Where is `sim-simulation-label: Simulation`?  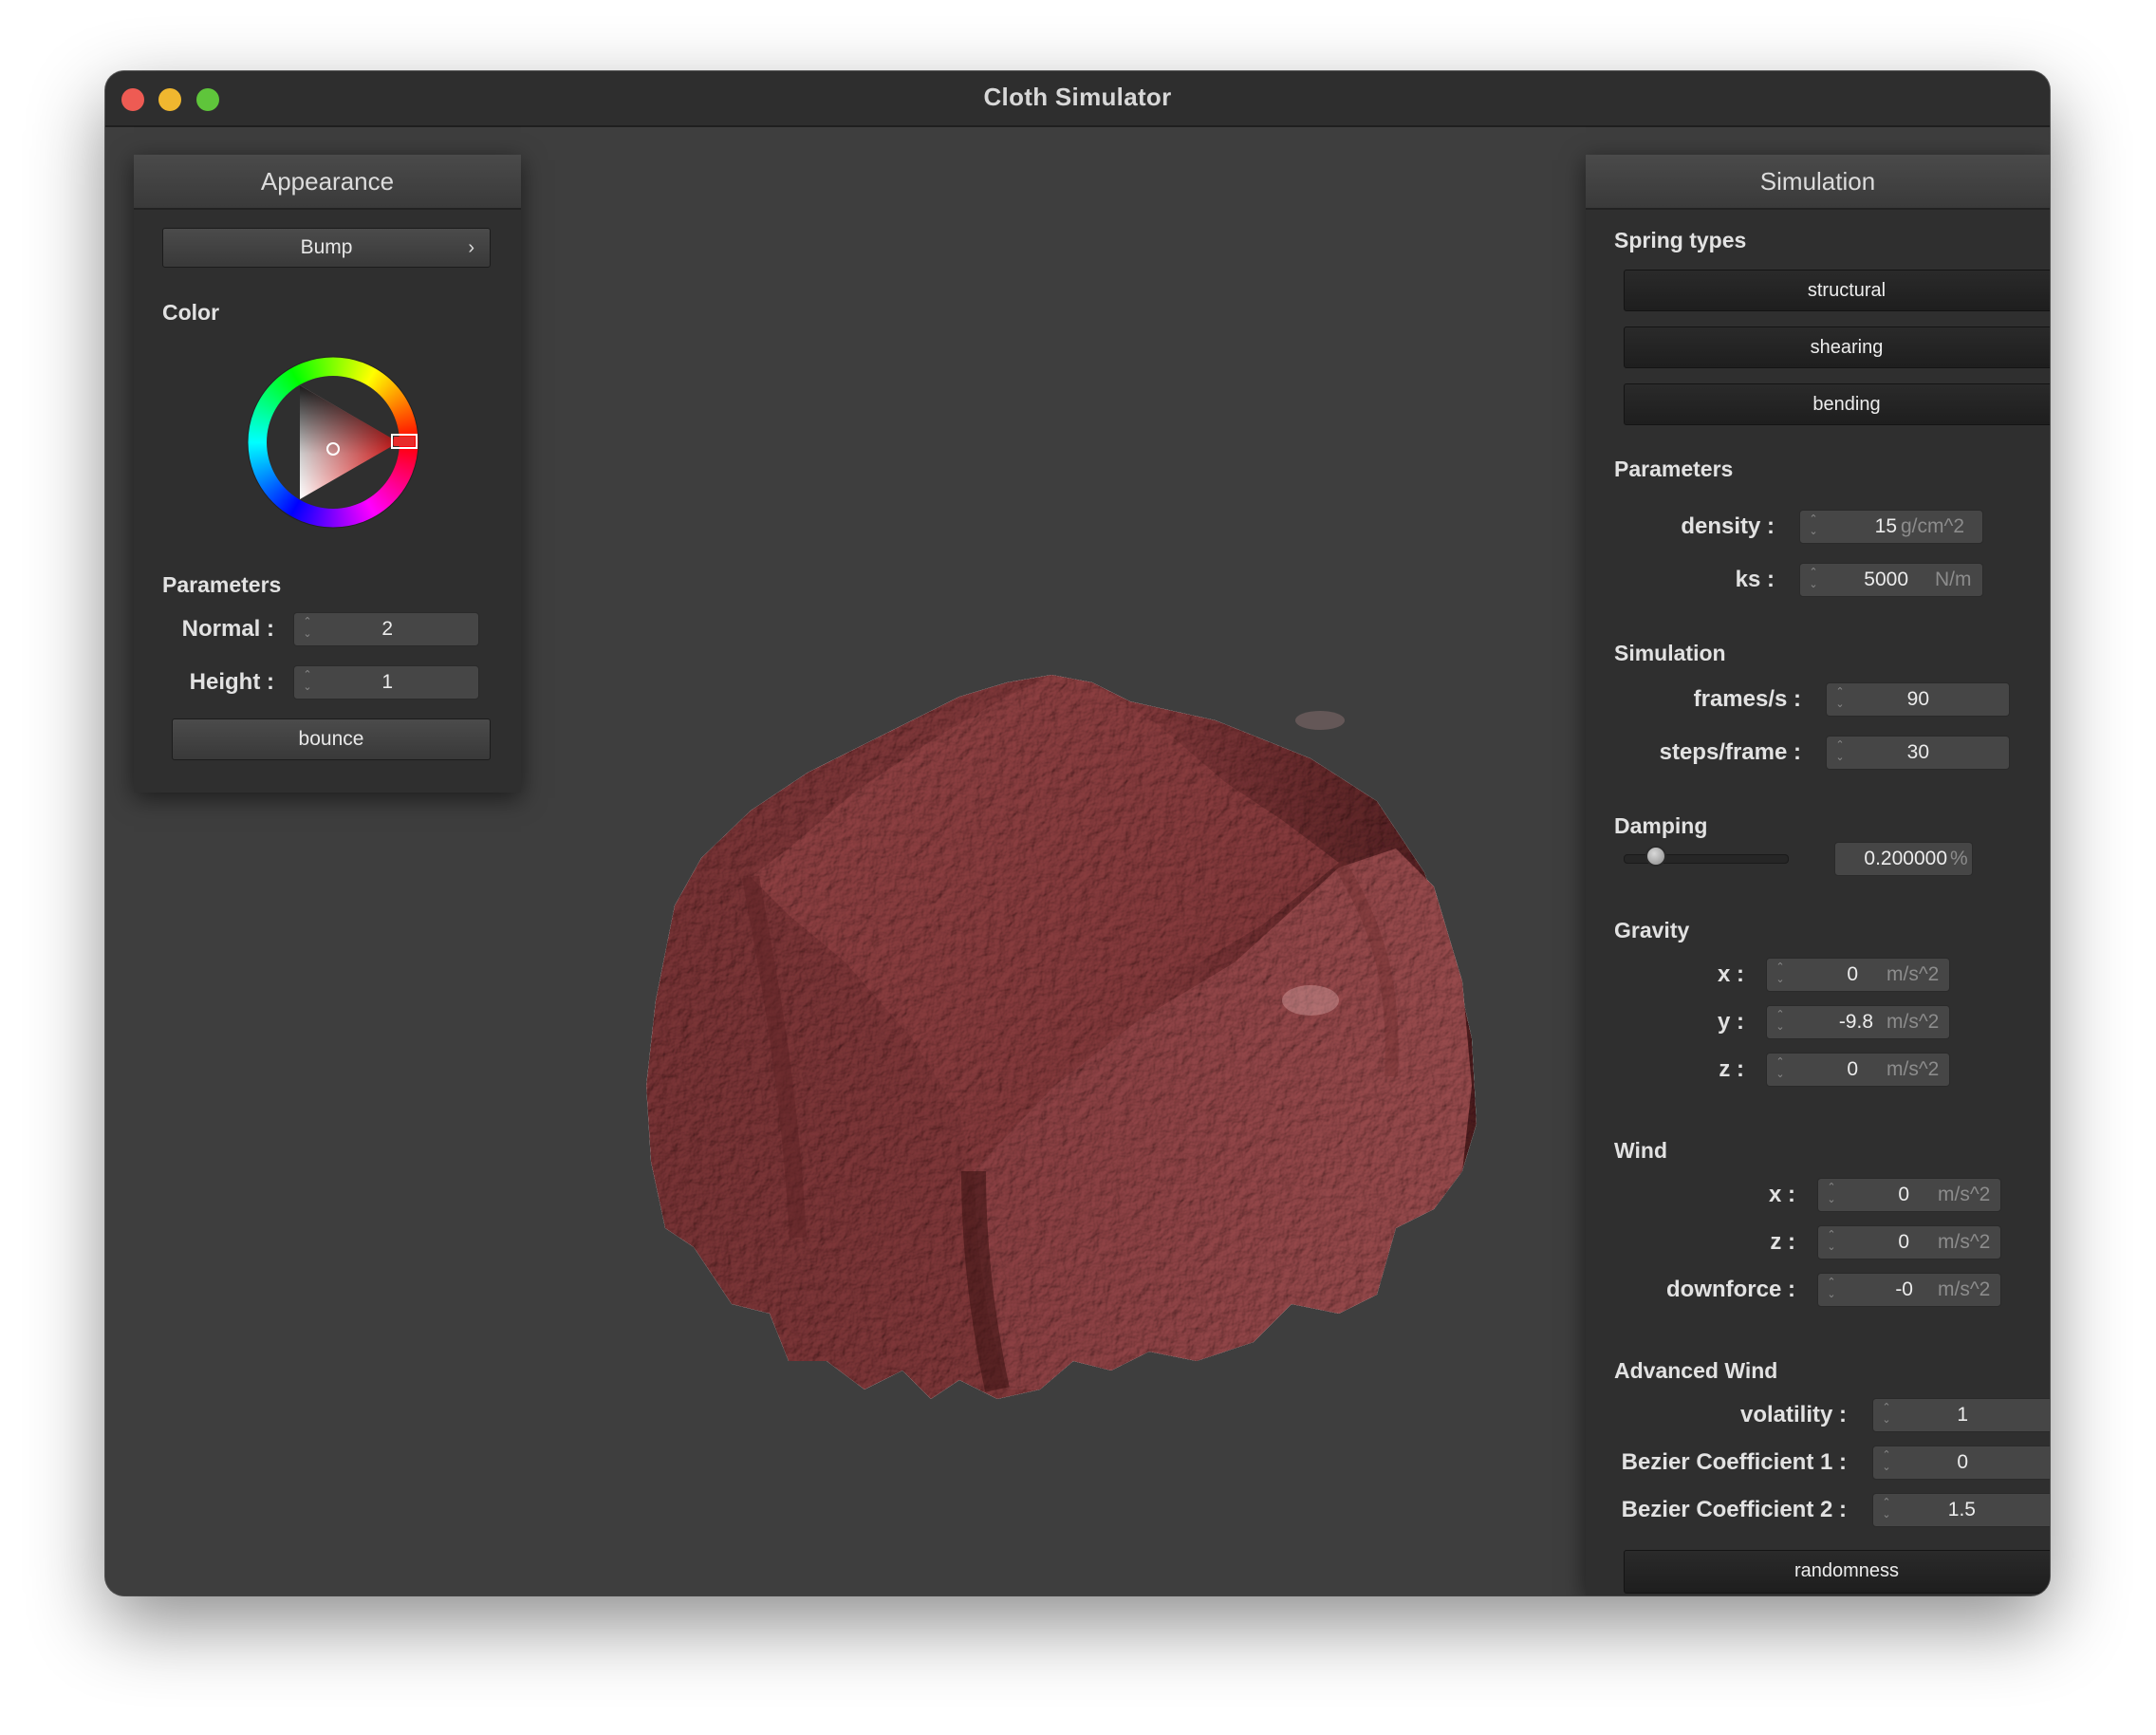 sim-simulation-label: Simulation is located at coordinates (1670, 653).